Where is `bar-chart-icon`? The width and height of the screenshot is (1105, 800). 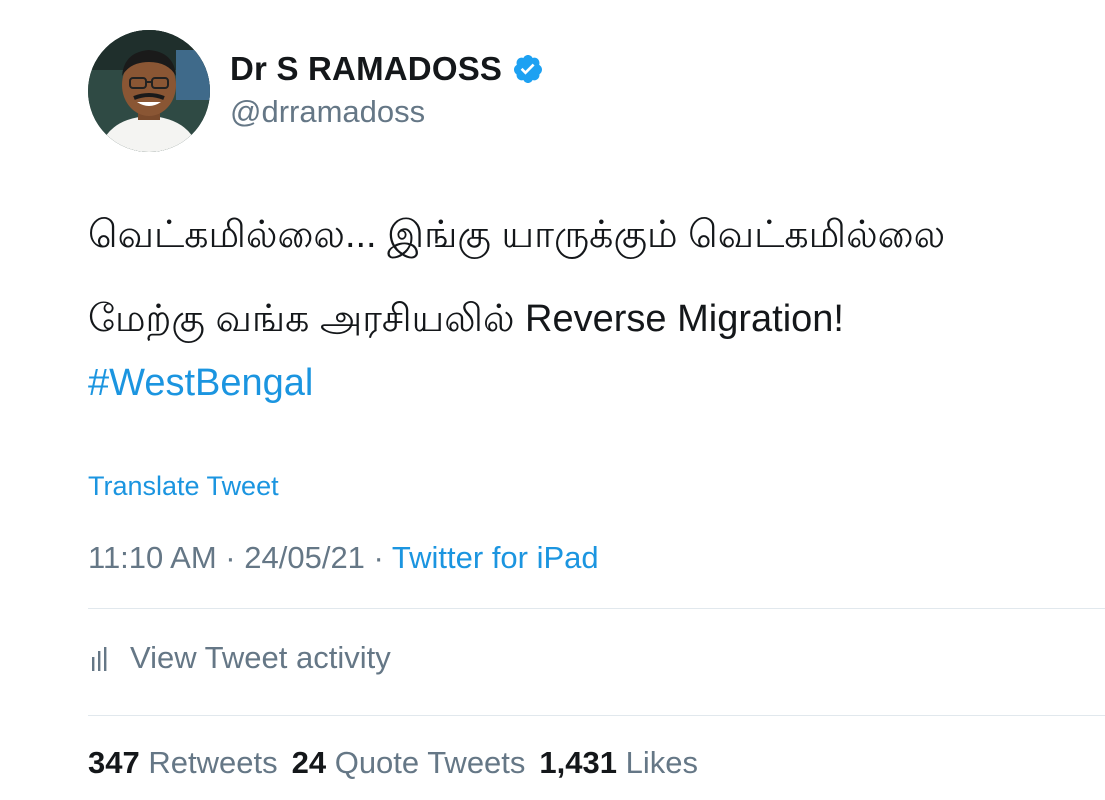 bar-chart-icon is located at coordinates (99, 659).